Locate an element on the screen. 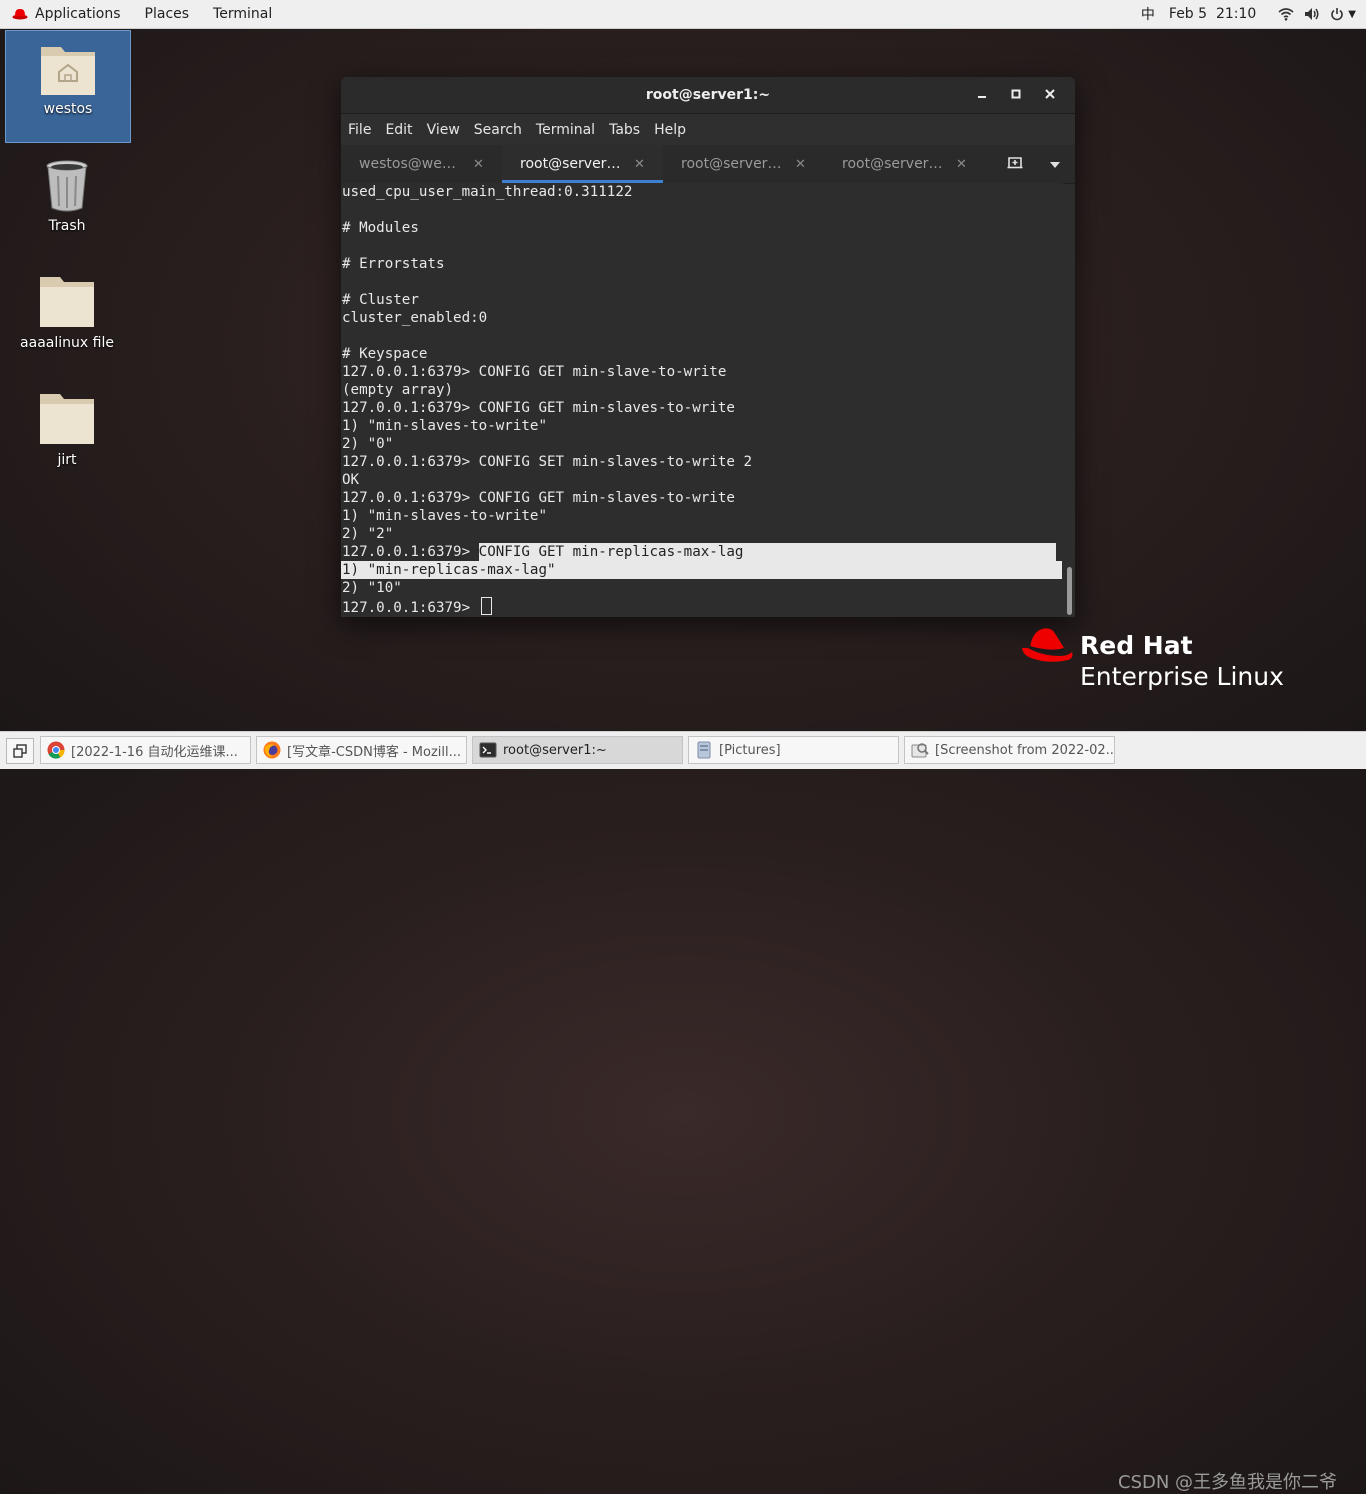 The height and width of the screenshot is (1494, 1366). terminal-line: # Keyspace is located at coordinates (385, 354).